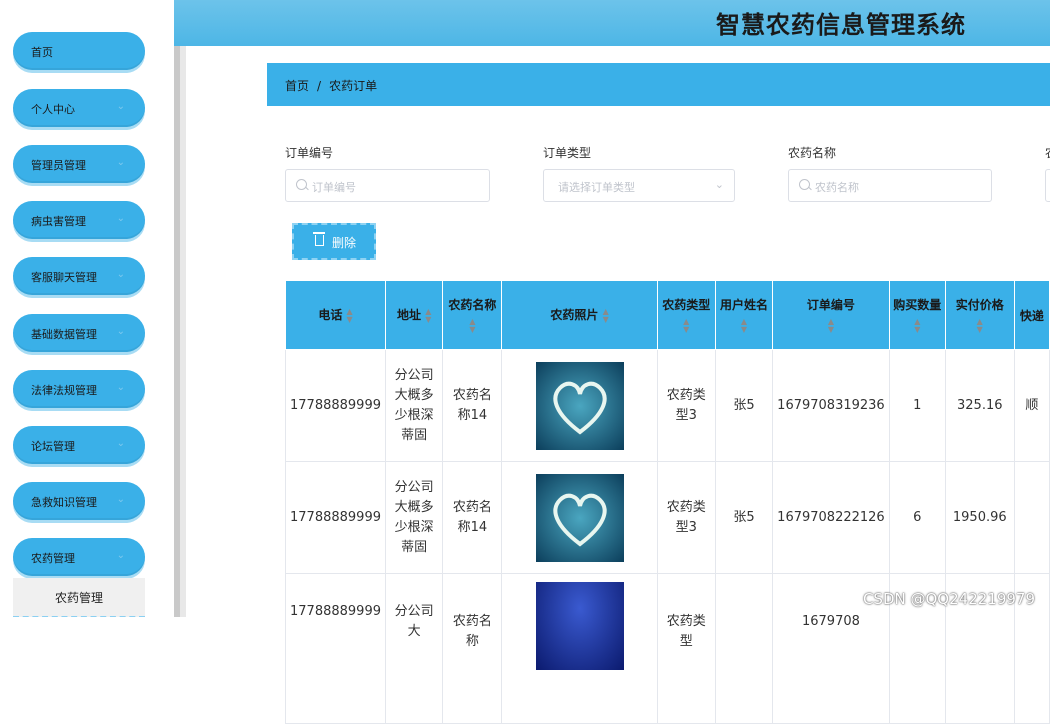 The width and height of the screenshot is (1050, 724). Describe the element at coordinates (472, 305) in the screenshot. I see `column-header-label: 农药名称` at that location.